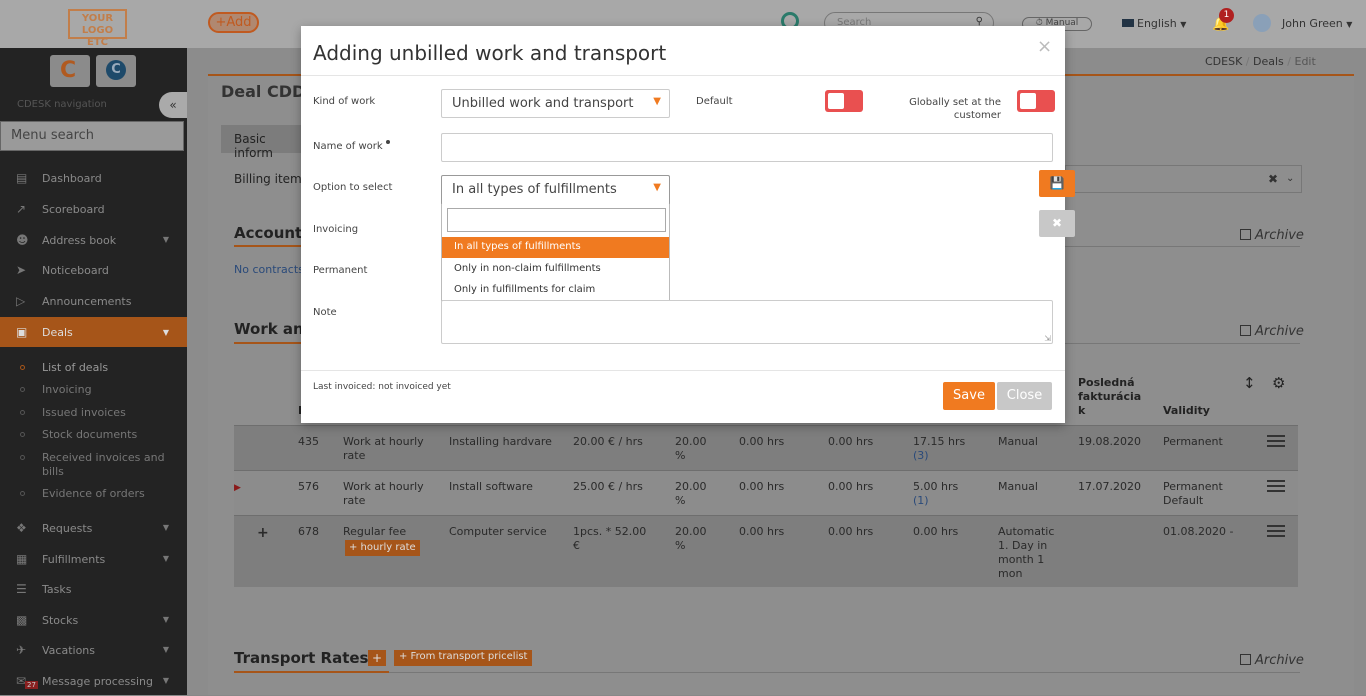 The height and width of the screenshot is (696, 1366). I want to click on add-button: +Add, so click(233, 22).